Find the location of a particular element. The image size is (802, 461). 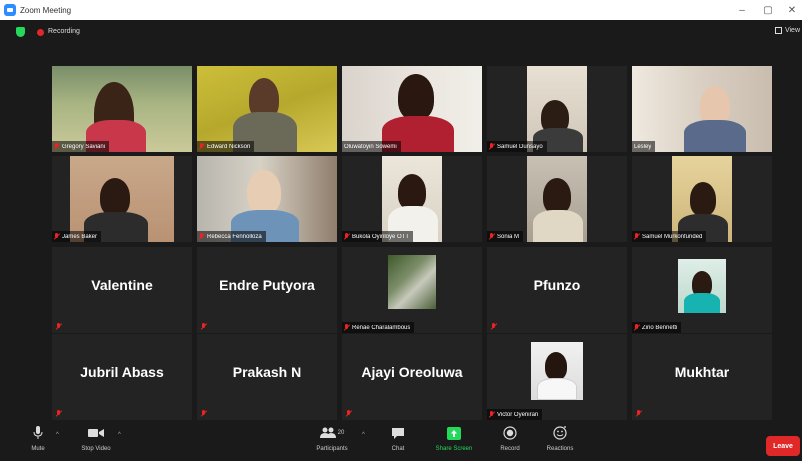

participant-tile: Bukola Oyinloye OTT is located at coordinates (412, 199).